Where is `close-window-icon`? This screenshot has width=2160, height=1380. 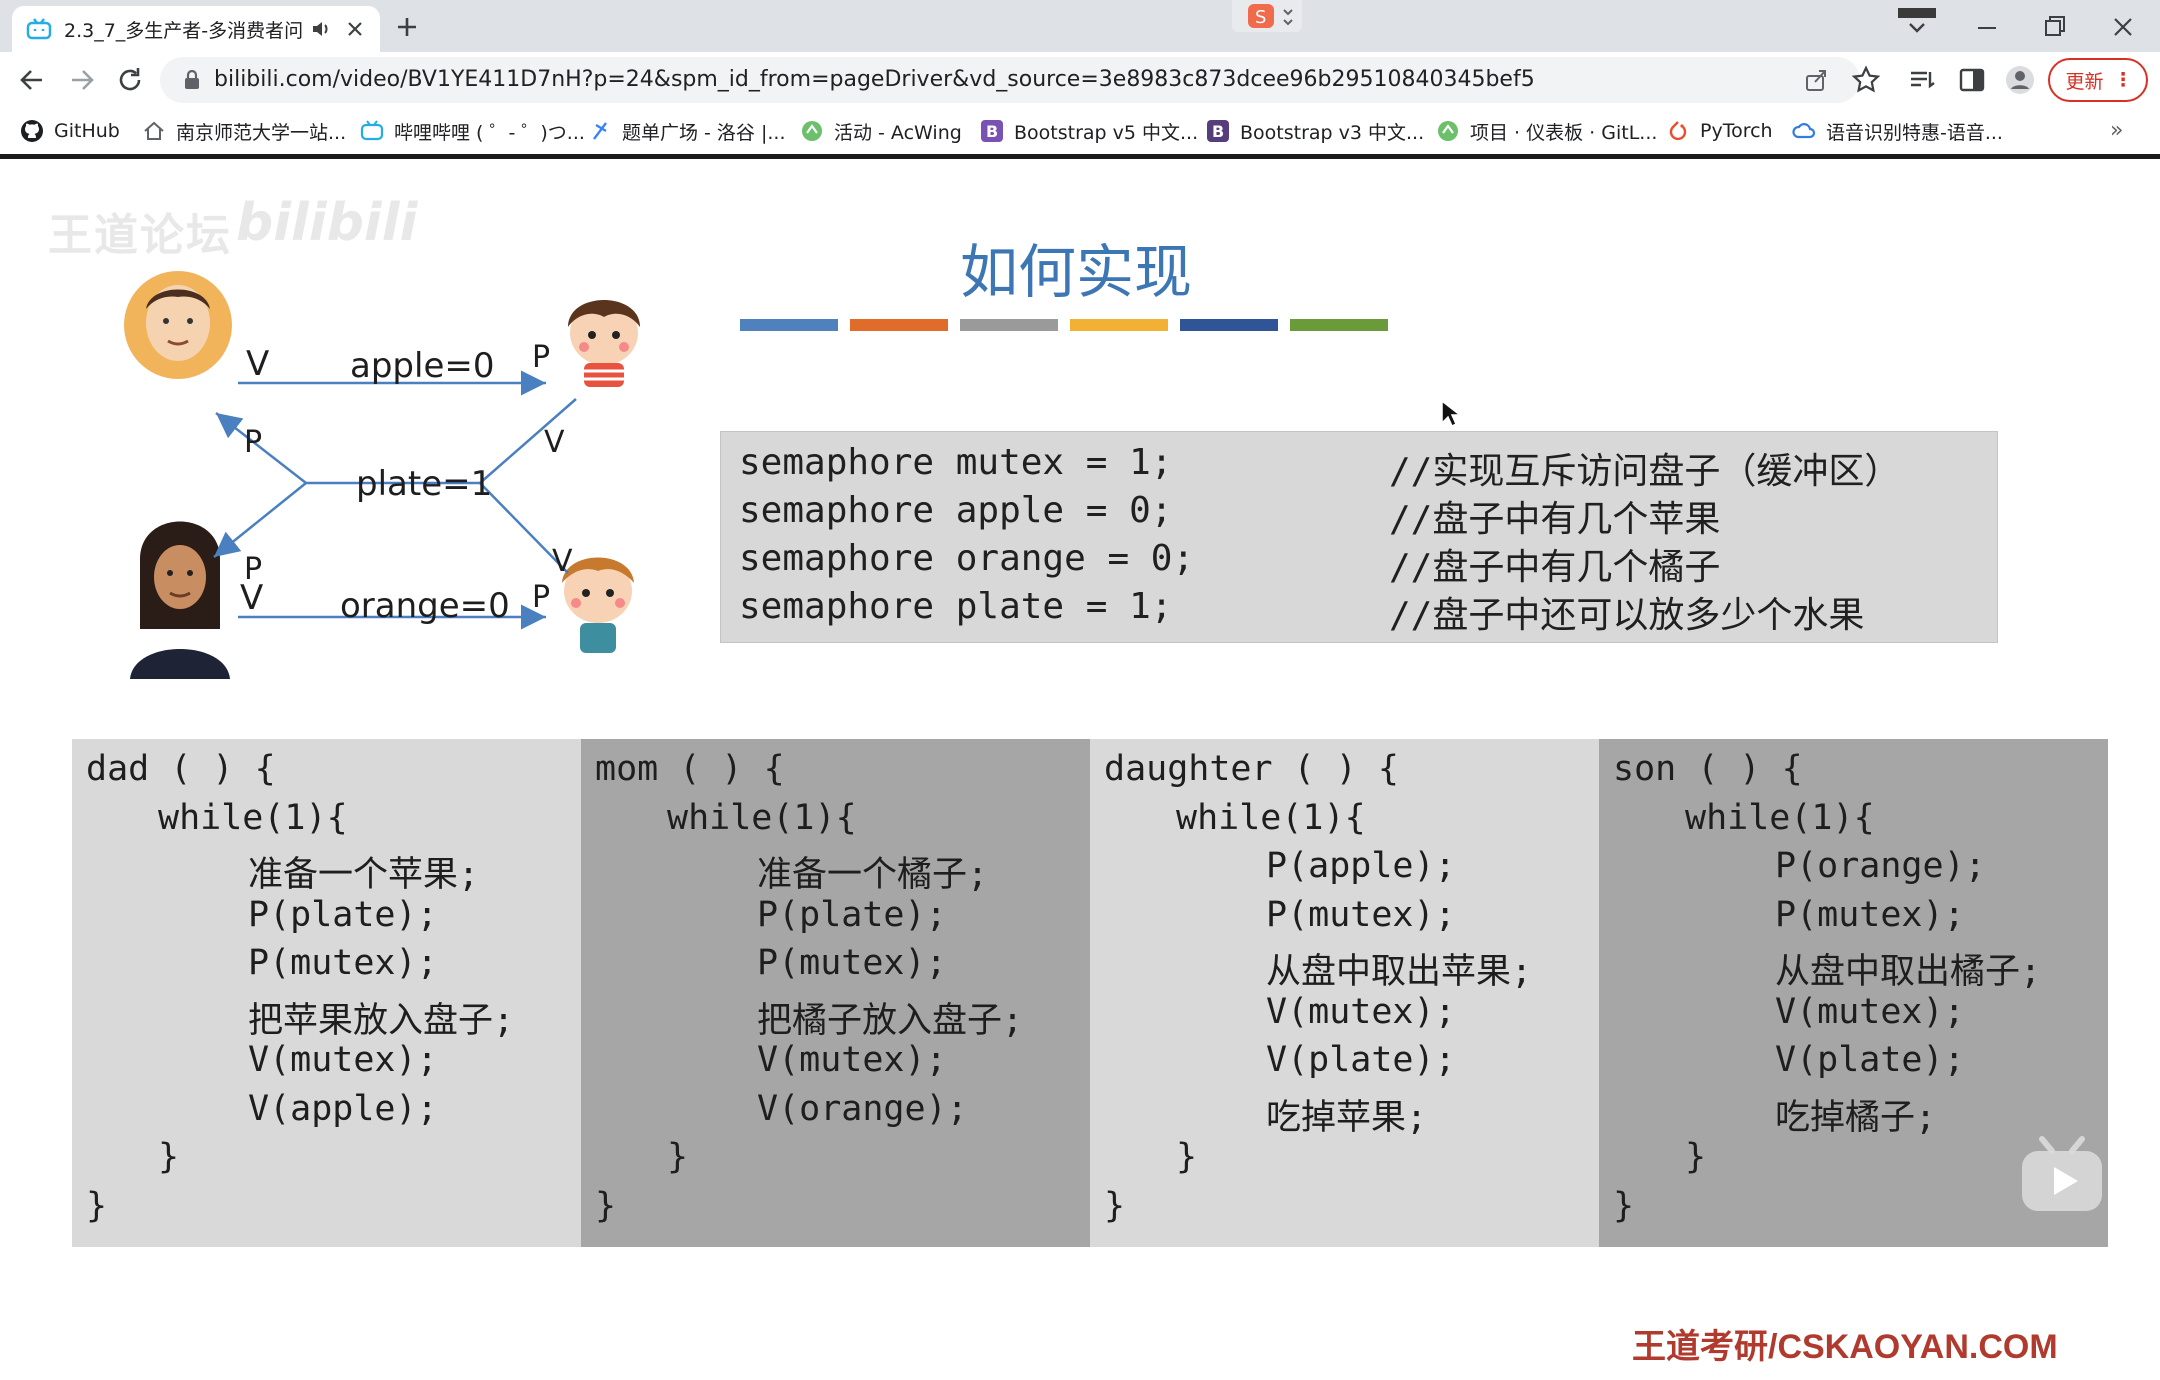 close-window-icon is located at coordinates (2123, 27).